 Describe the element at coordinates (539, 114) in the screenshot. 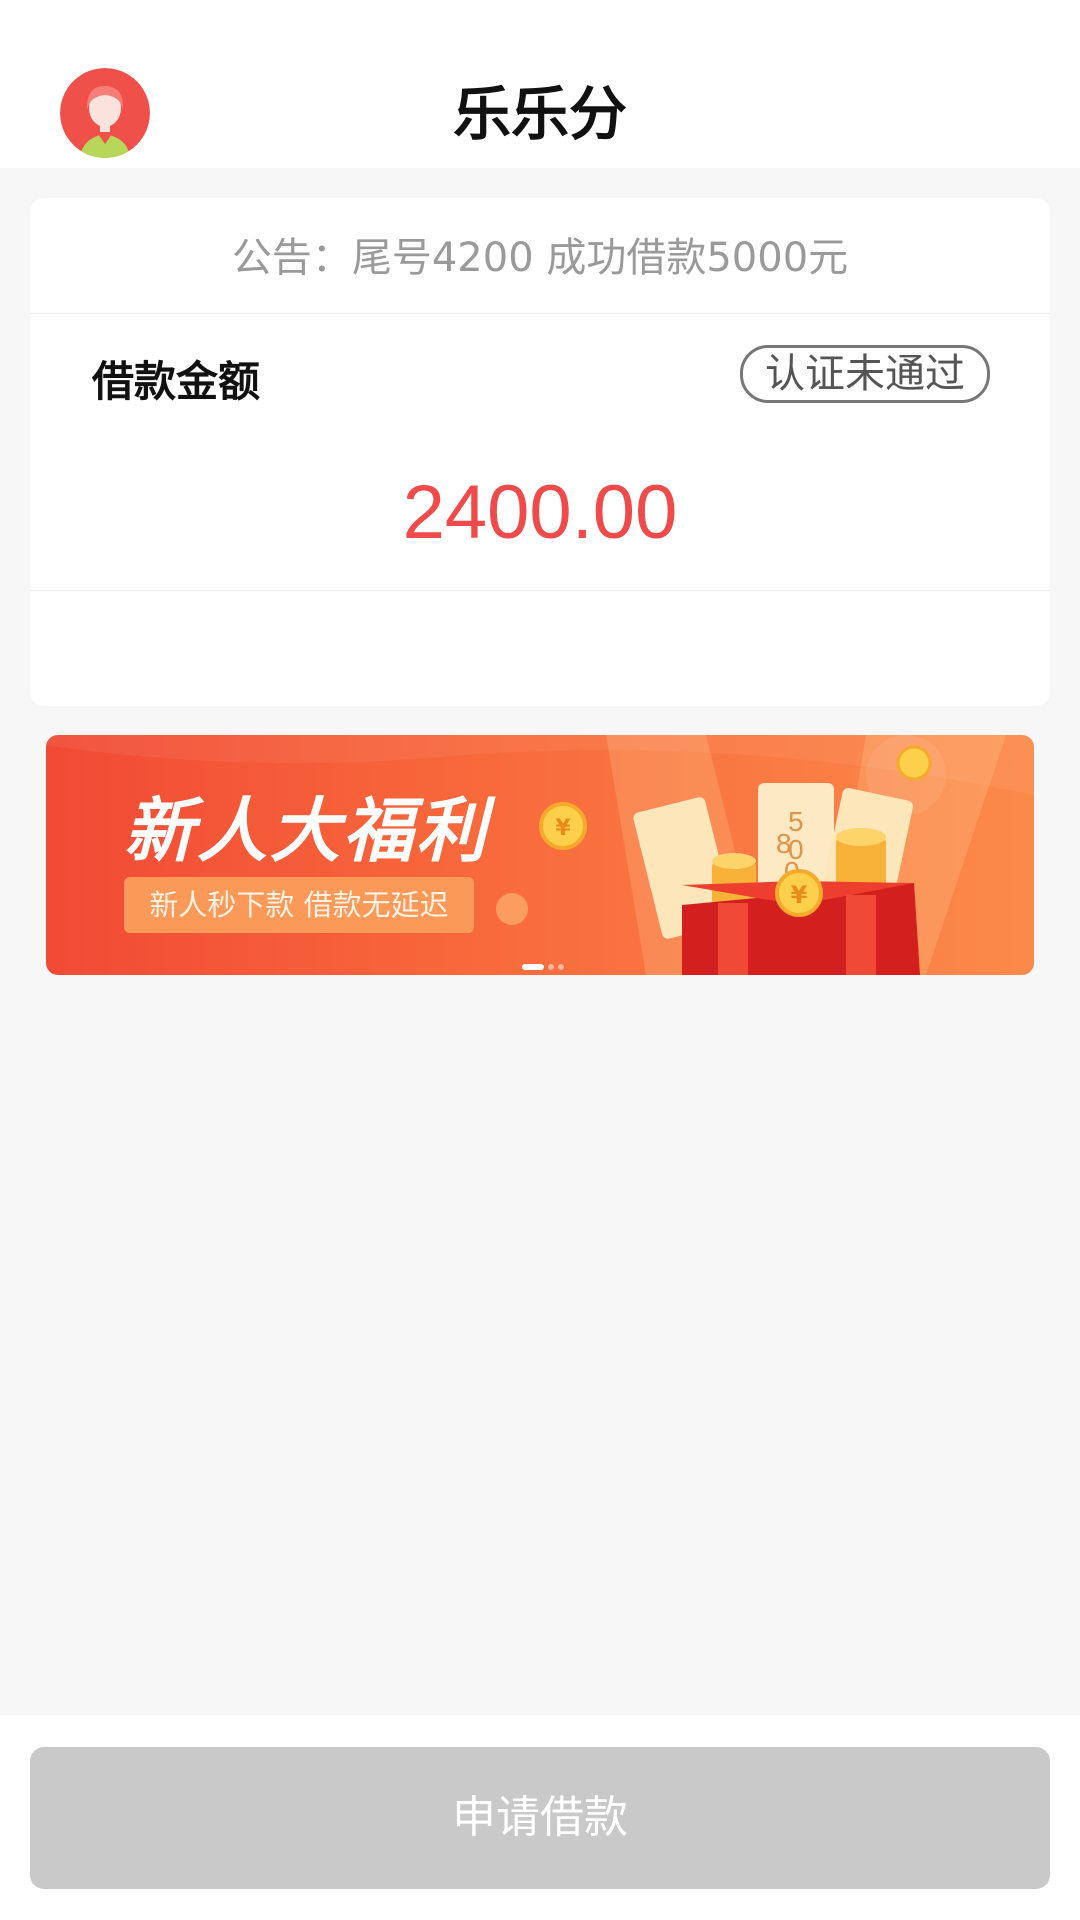

I see `page-title: 乐乐分` at that location.